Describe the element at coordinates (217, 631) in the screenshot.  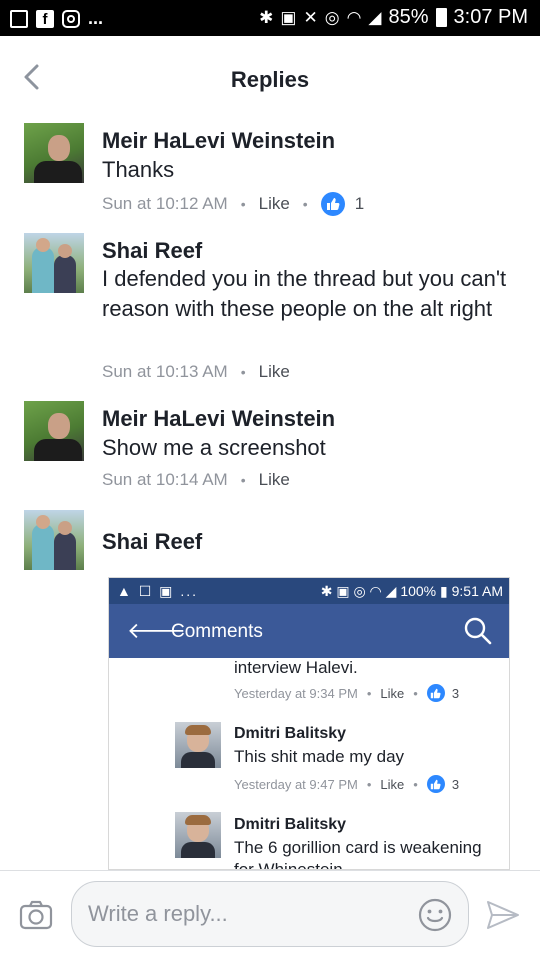
I see `screenshot-title: Comments` at that location.